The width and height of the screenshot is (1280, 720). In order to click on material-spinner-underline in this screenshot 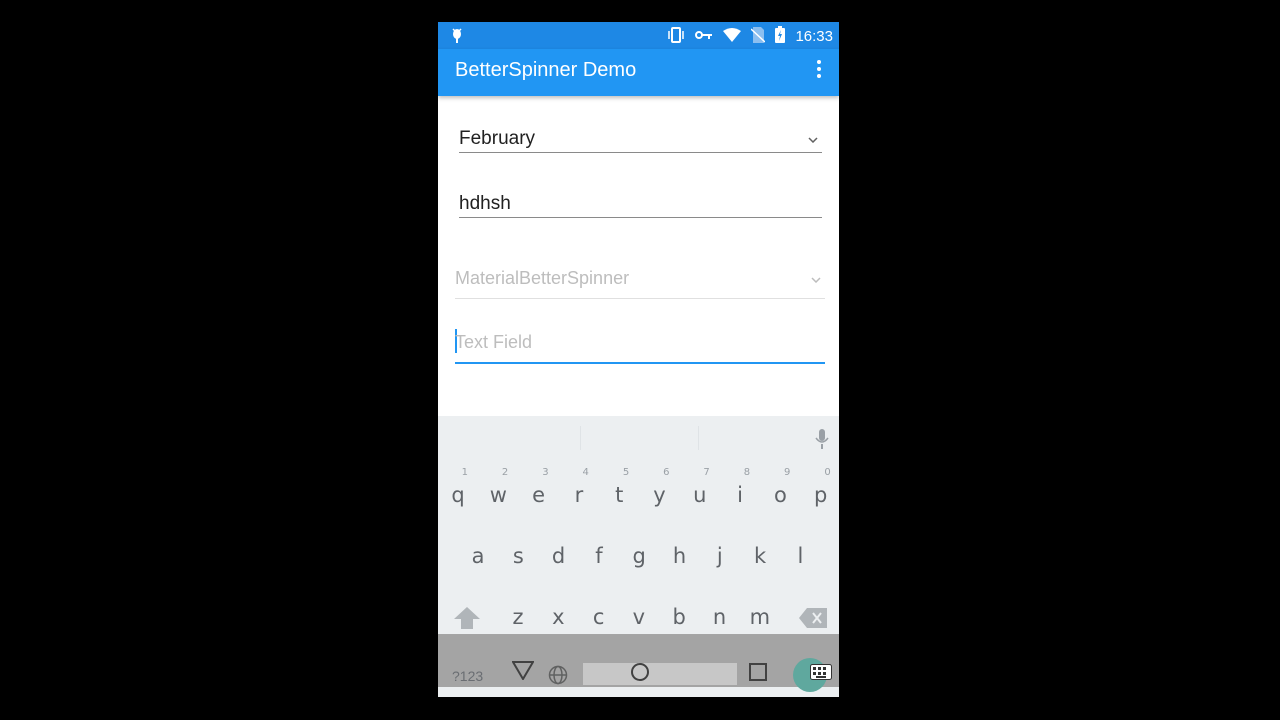, I will do `click(640, 298)`.